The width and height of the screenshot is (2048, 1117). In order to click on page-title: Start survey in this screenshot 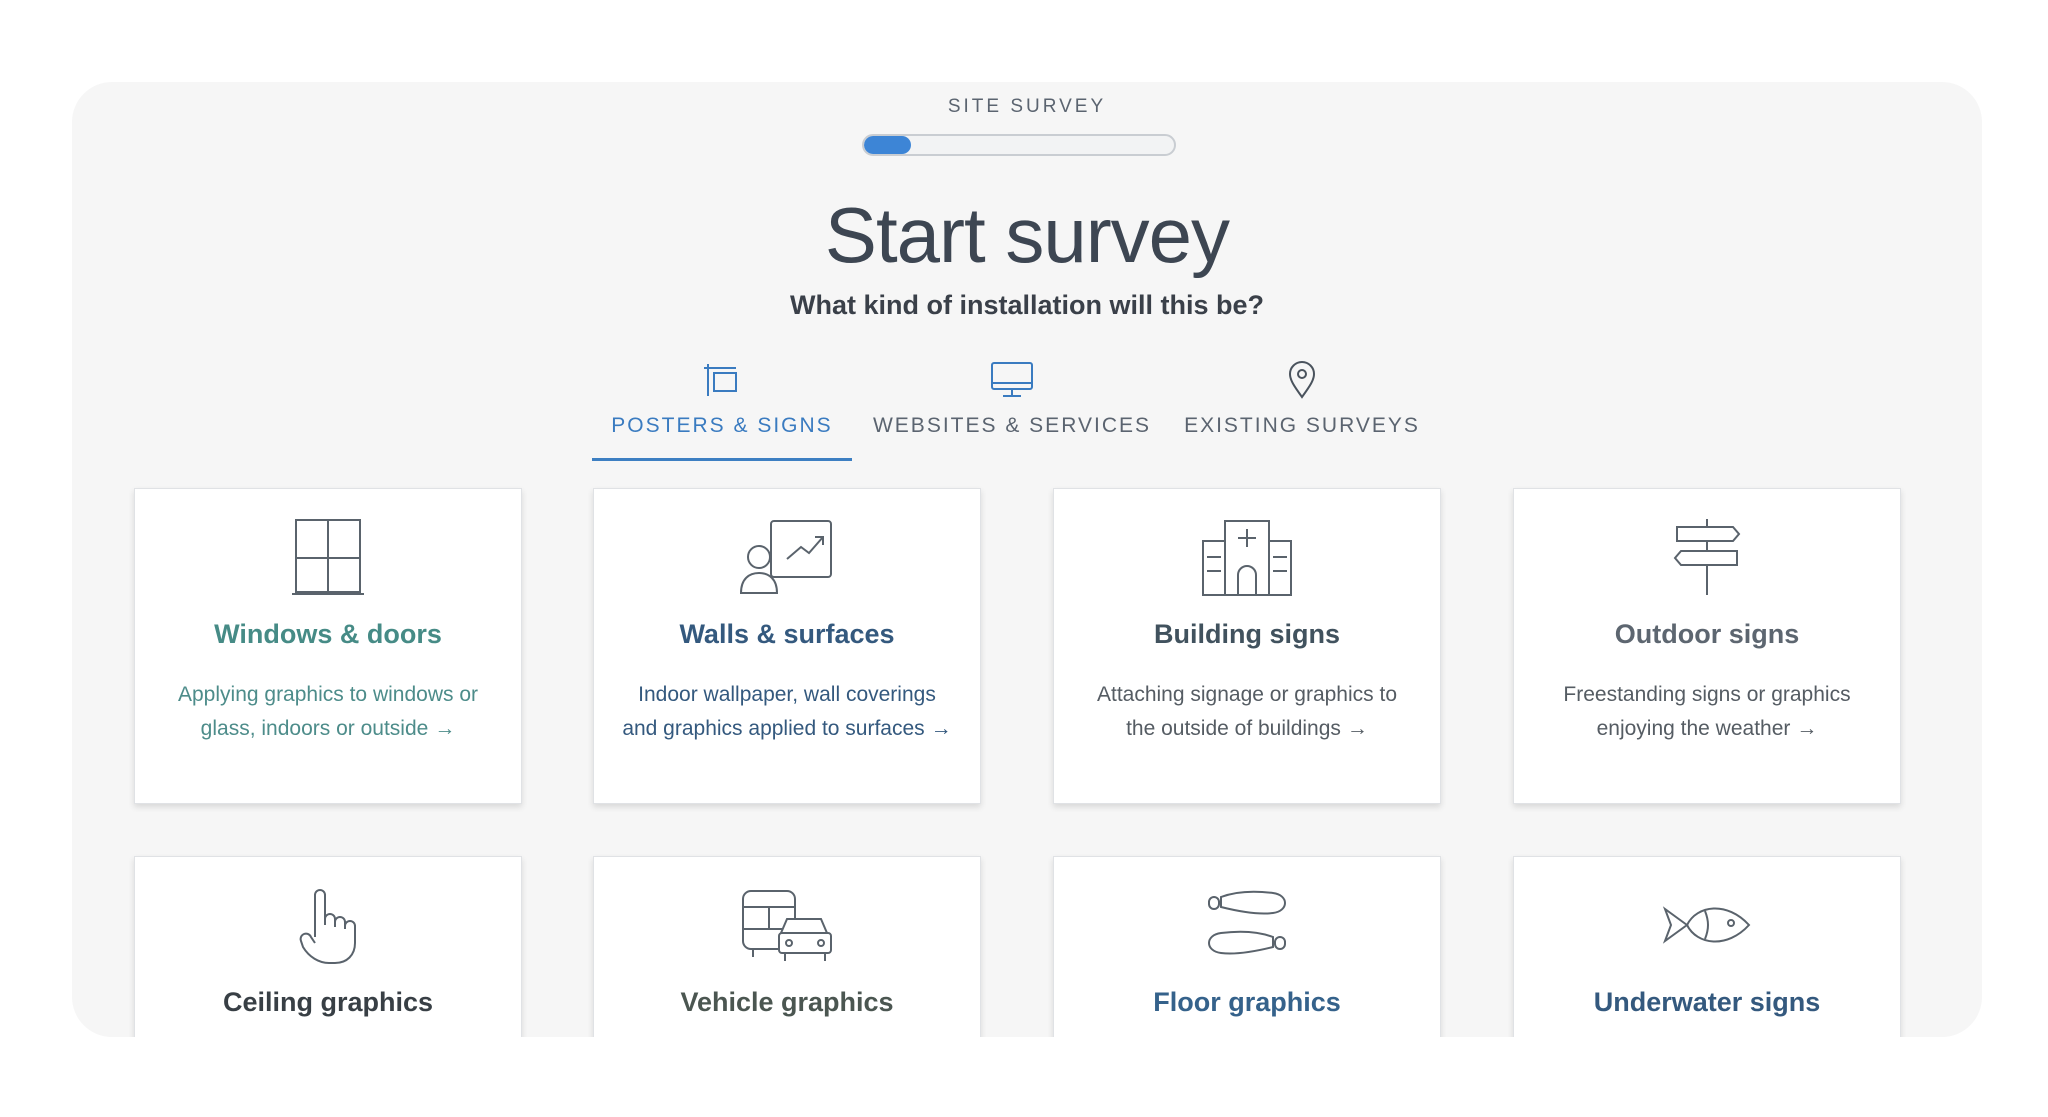, I will do `click(1027, 235)`.